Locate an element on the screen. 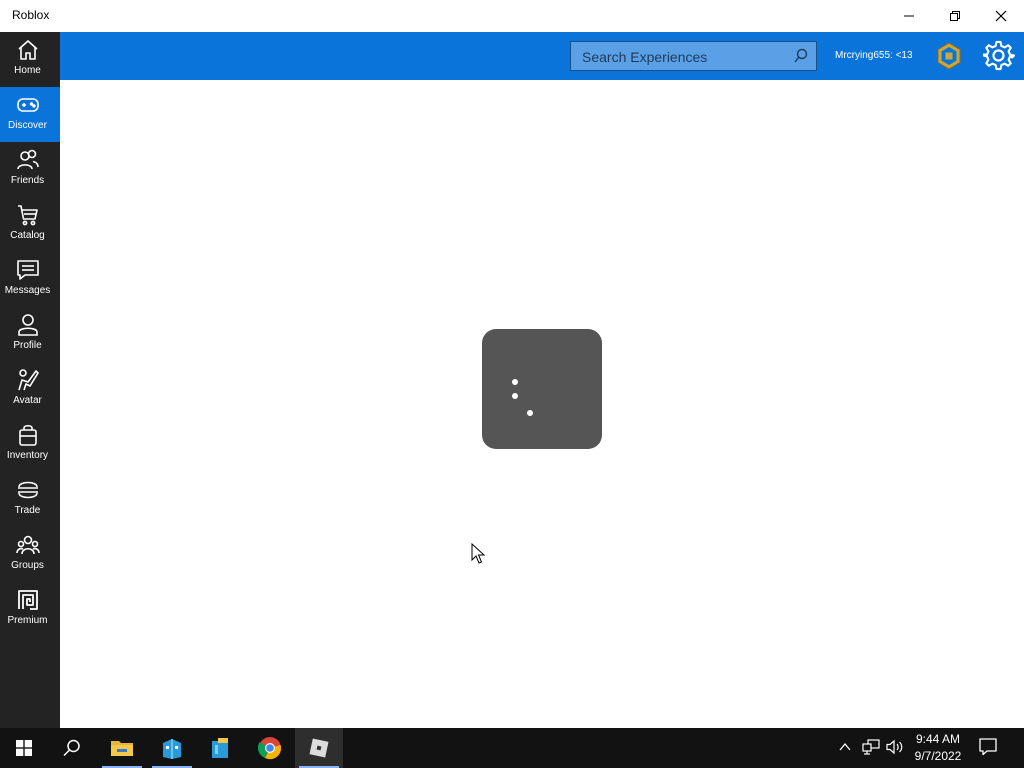 The height and width of the screenshot is (768, 1024). loading-spinner is located at coordinates (542, 389).